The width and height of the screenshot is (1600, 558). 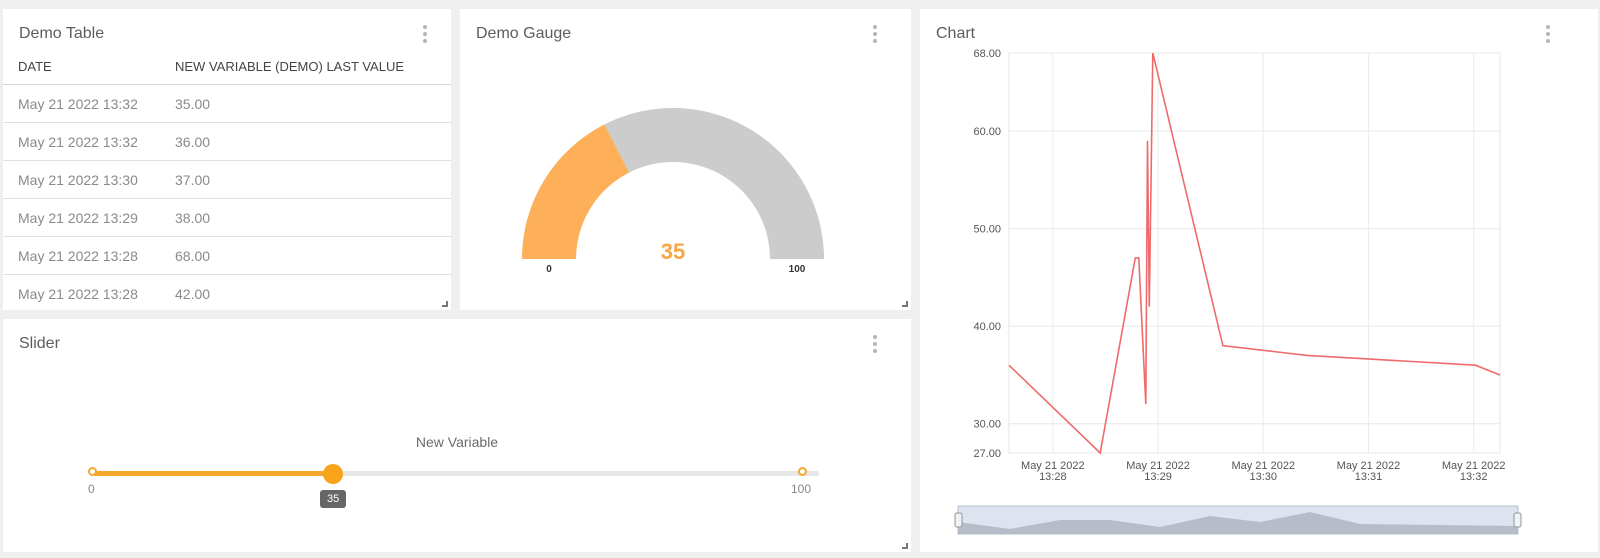 I want to click on table-row: May 21 2022 13:28 68.00, so click(x=227, y=256).